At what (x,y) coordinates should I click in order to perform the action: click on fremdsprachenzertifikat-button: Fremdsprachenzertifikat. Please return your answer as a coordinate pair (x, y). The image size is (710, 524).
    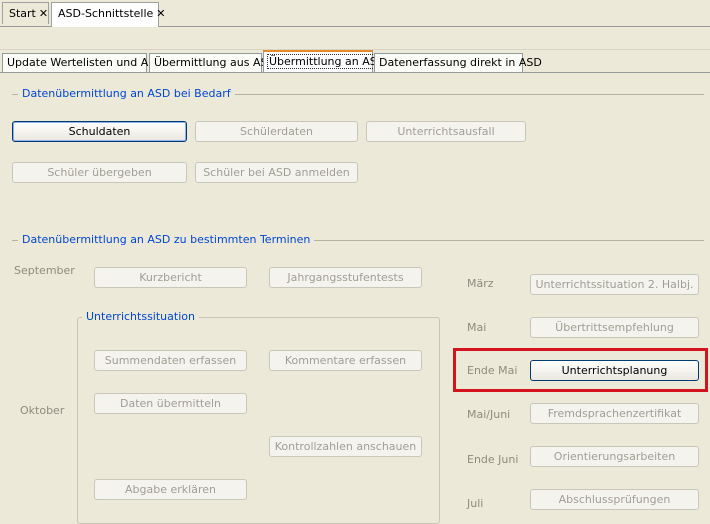
    Looking at the image, I should click on (614, 413).